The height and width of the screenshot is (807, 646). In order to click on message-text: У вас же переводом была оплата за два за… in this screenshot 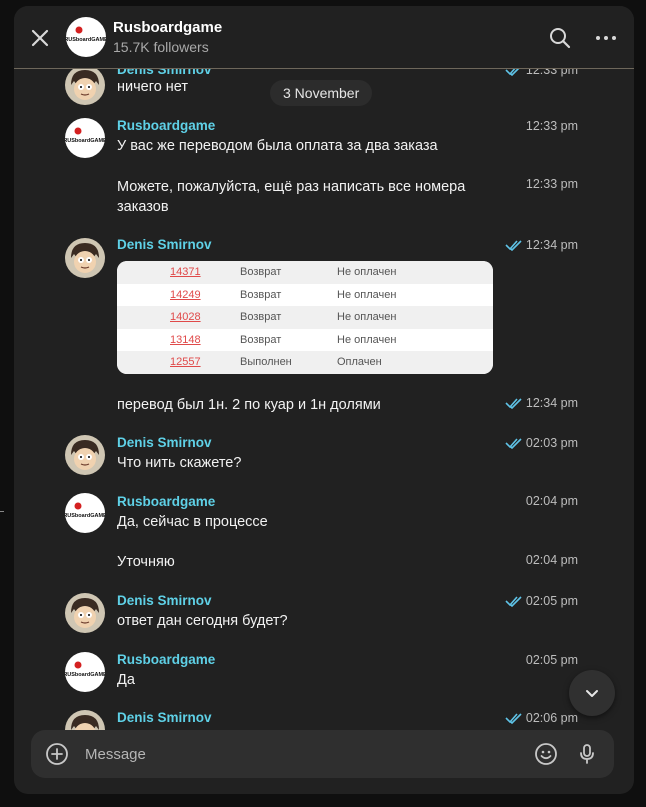, I will do `click(277, 146)`.